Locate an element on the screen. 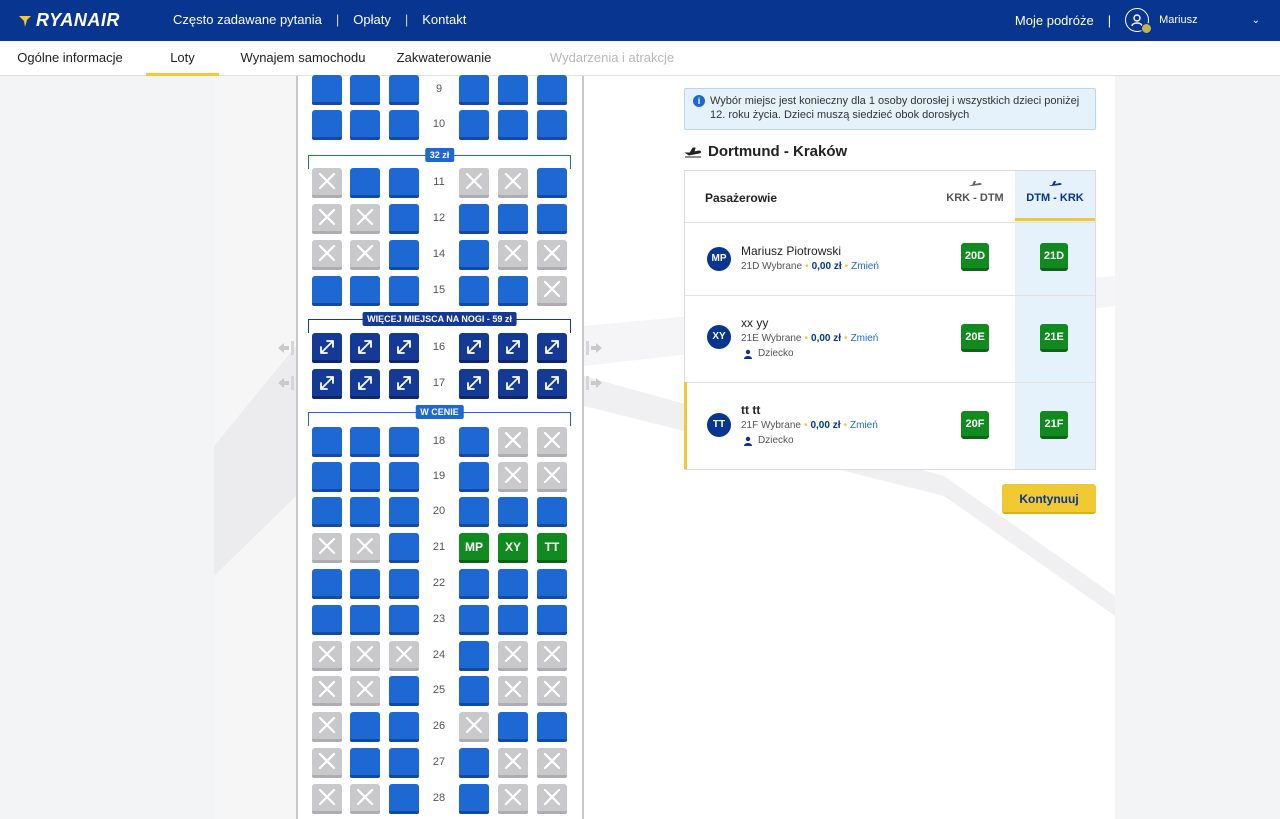 The image size is (1280, 819). seat-19A is located at coordinates (327, 477).